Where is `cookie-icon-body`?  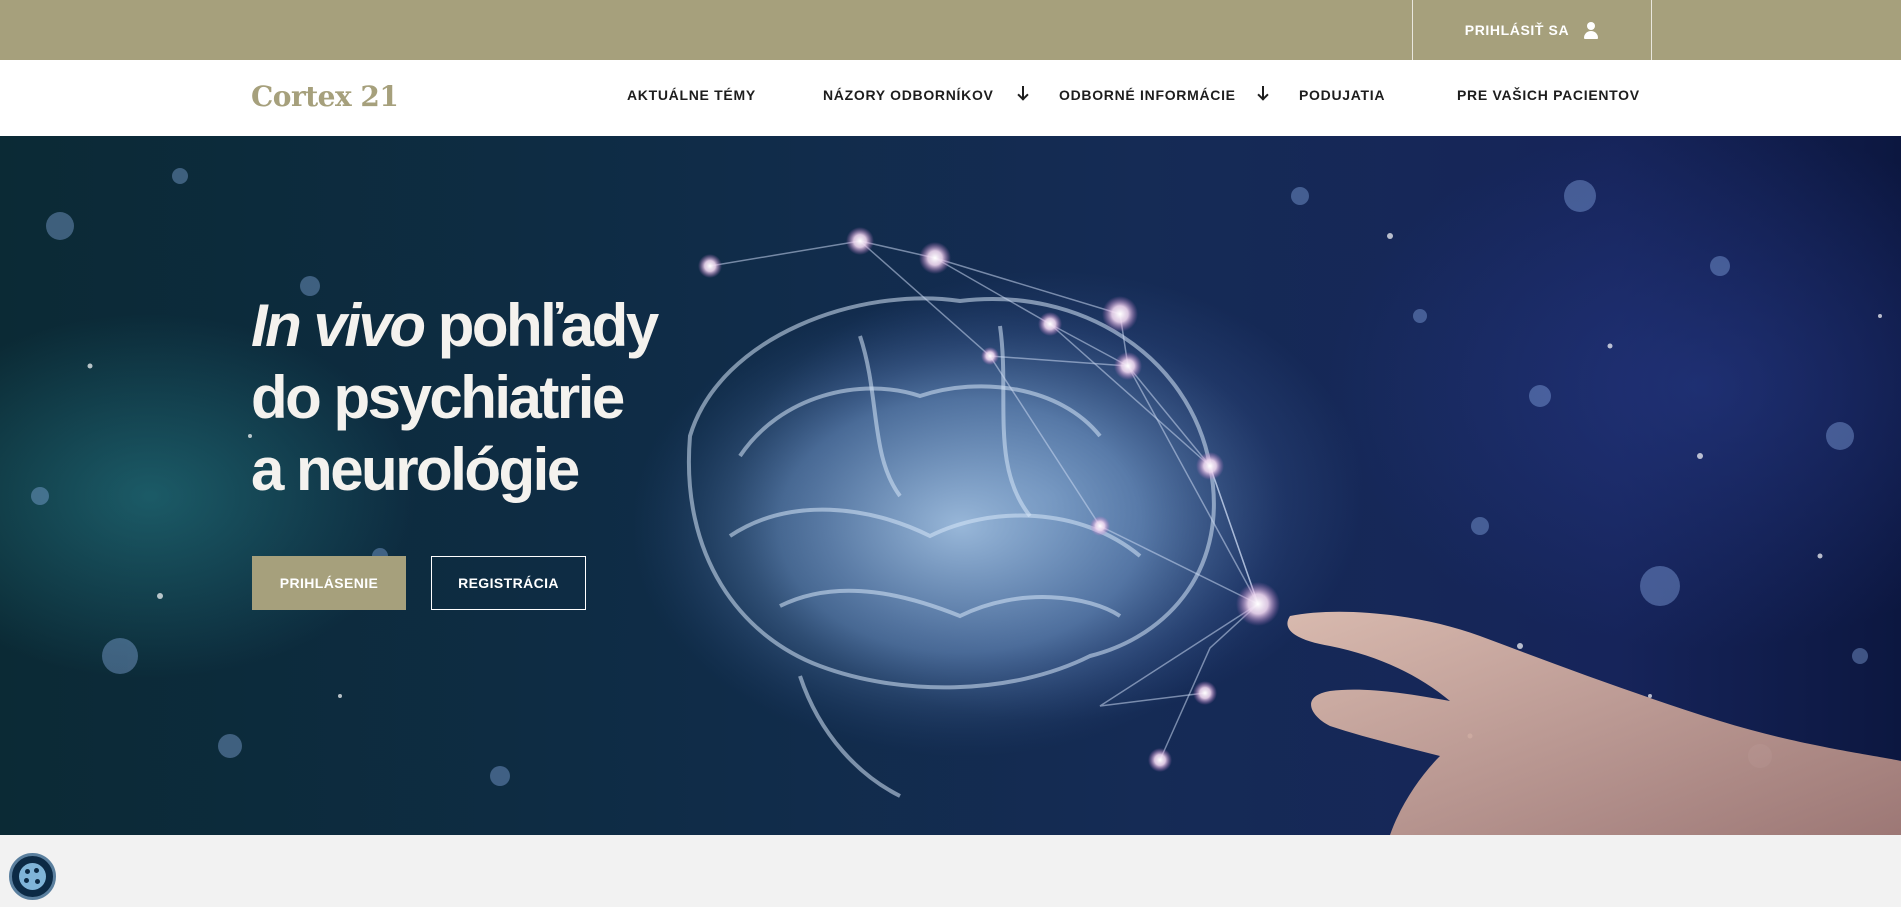 cookie-icon-body is located at coordinates (32, 876).